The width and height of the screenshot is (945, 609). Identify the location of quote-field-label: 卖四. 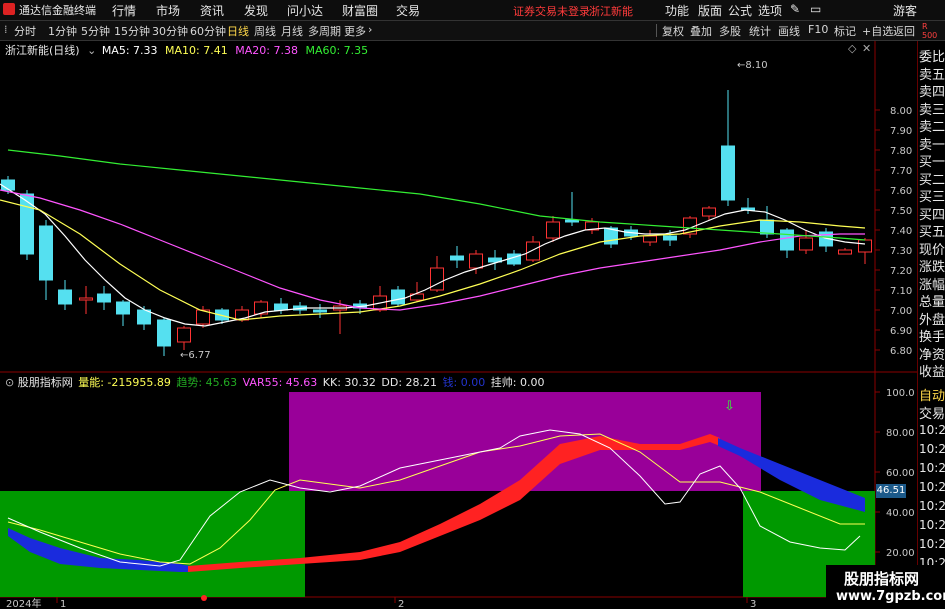
(932, 92).